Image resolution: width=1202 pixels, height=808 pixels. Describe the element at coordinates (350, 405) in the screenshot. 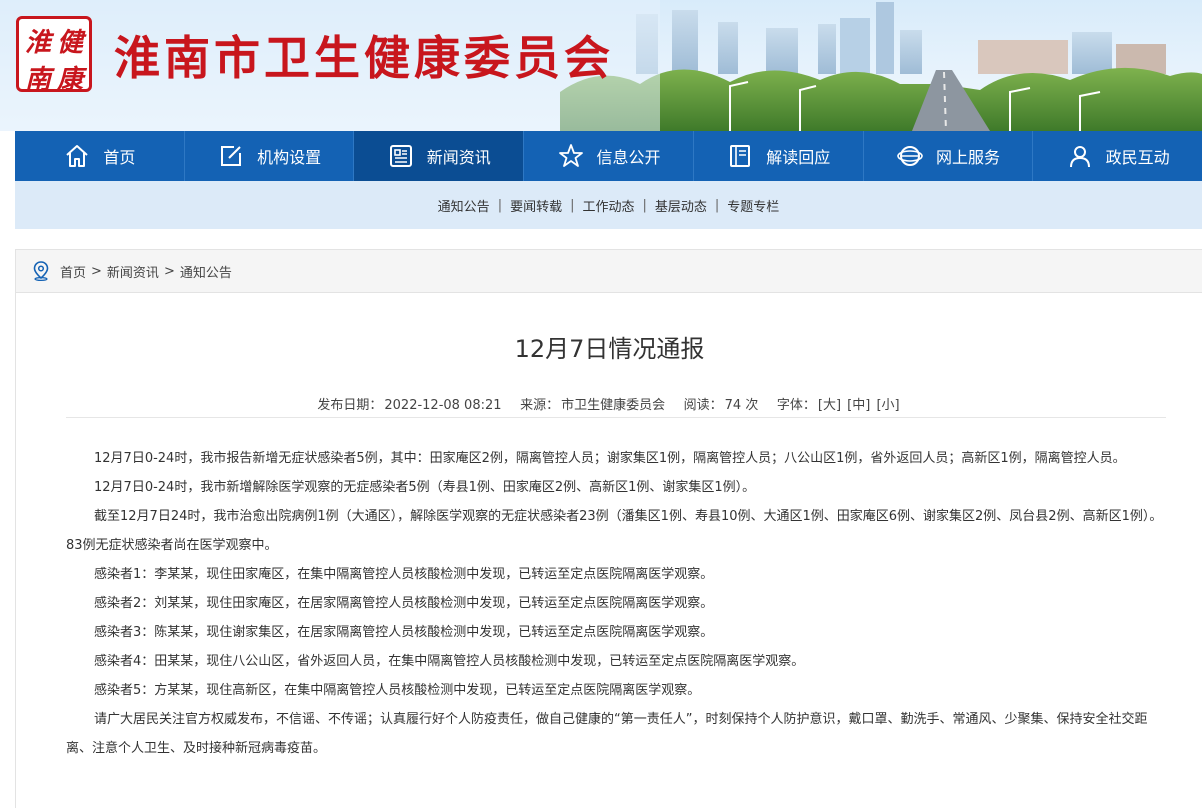

I see `publish-date-label: 发布日期：` at that location.